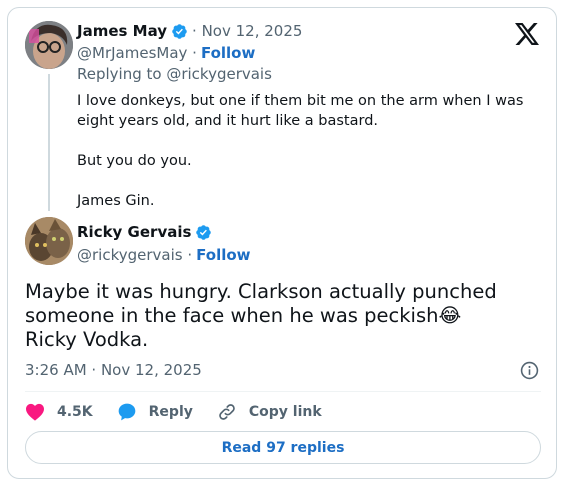 Image resolution: width=564 pixels, height=486 pixels. What do you see at coordinates (283, 391) in the screenshot?
I see `actions-divider` at bounding box center [283, 391].